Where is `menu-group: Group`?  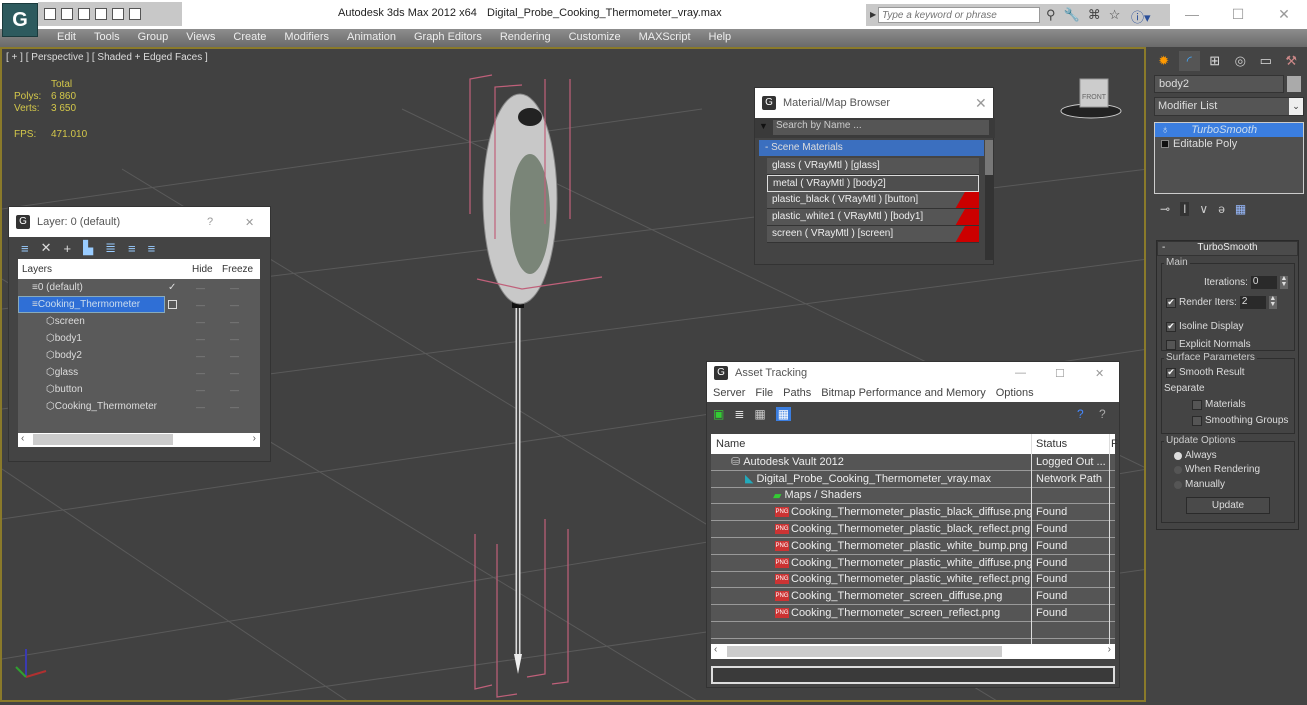
menu-group: Group is located at coordinates (153, 38).